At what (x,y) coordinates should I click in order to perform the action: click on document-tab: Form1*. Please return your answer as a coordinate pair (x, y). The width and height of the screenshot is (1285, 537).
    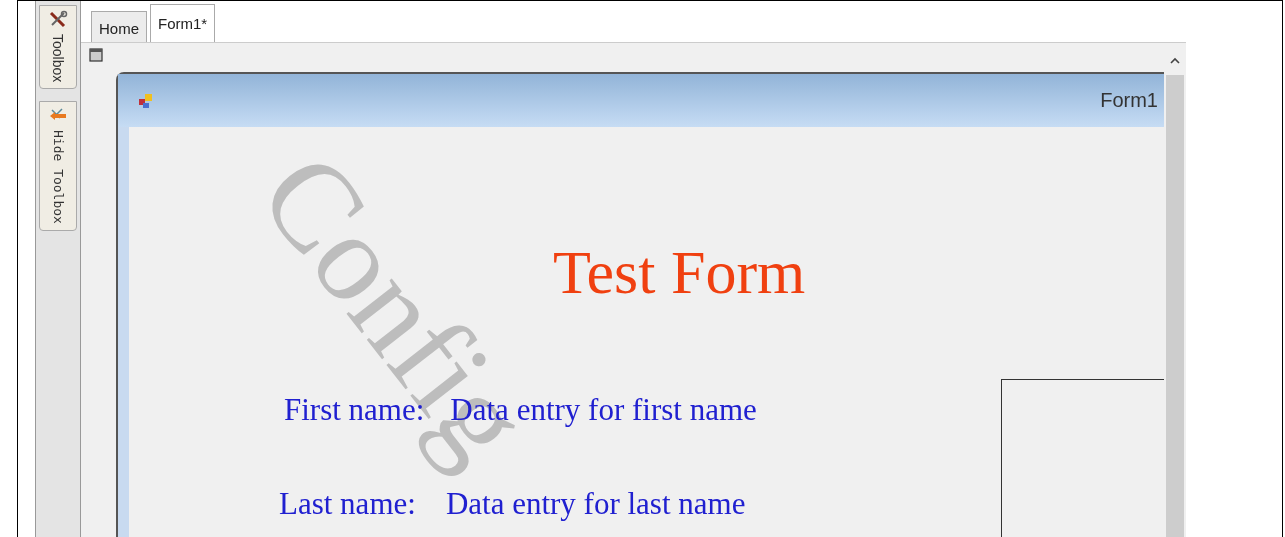
    Looking at the image, I should click on (183, 23).